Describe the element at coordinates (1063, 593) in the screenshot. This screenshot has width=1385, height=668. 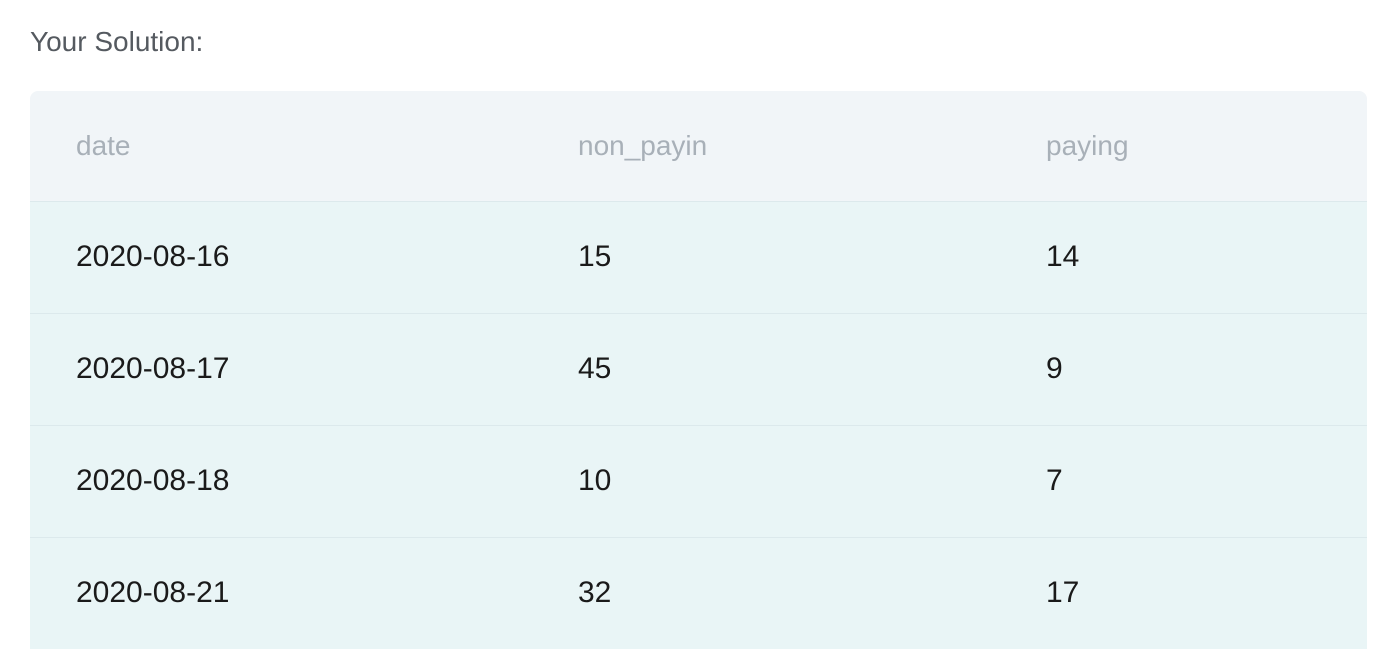
I see `cell-paying: 17` at that location.